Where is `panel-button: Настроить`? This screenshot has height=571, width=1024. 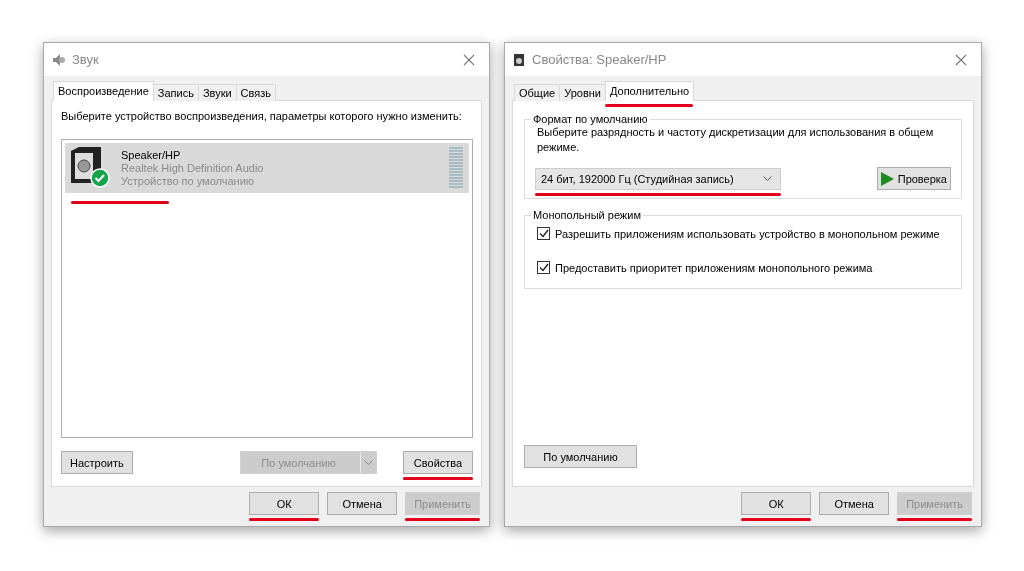
panel-button: Настроить is located at coordinates (97, 462).